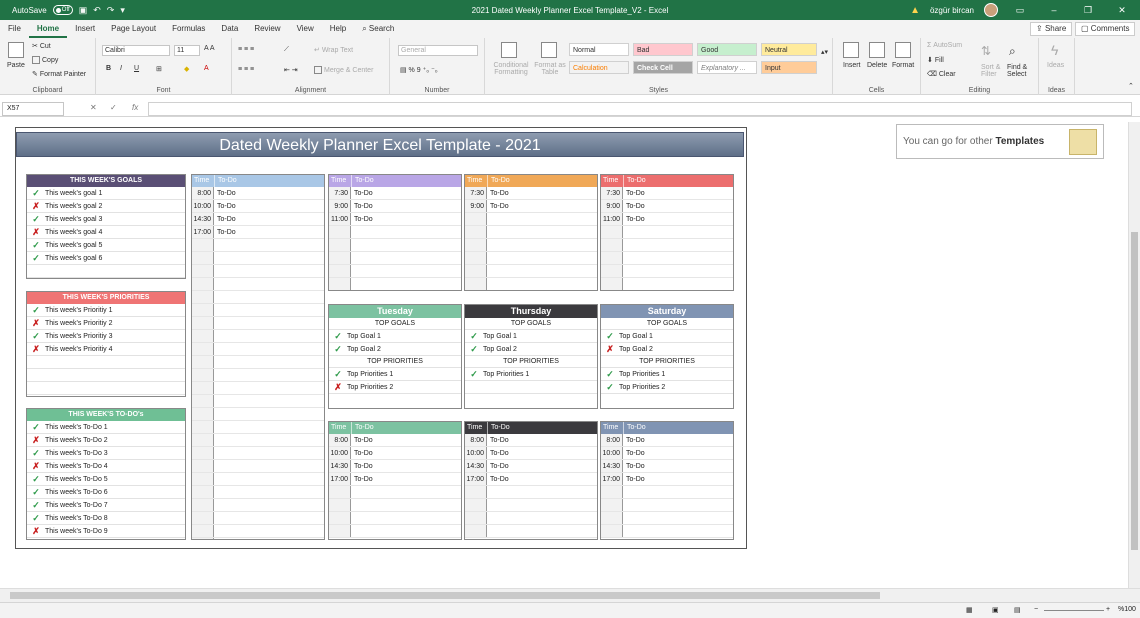 The width and height of the screenshot is (1140, 618). Describe the element at coordinates (1108, 609) in the screenshot. I see `zoom-in-icon: +` at that location.